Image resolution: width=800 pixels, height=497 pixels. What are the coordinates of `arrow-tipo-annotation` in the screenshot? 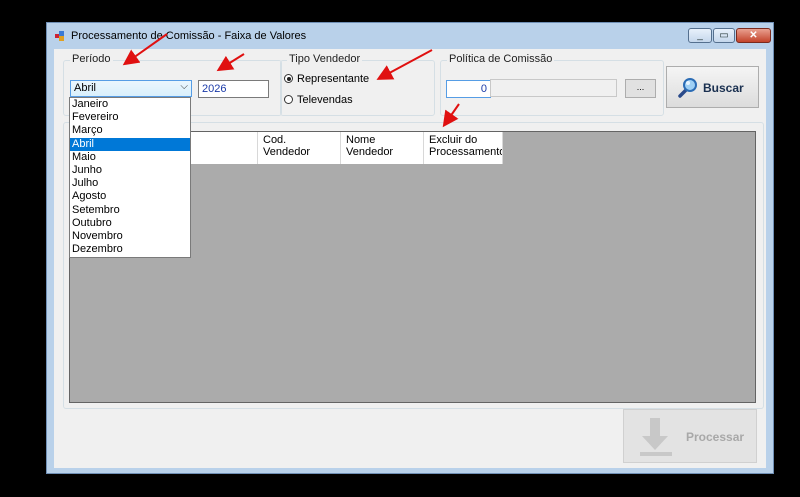 It's located at (404, 64).